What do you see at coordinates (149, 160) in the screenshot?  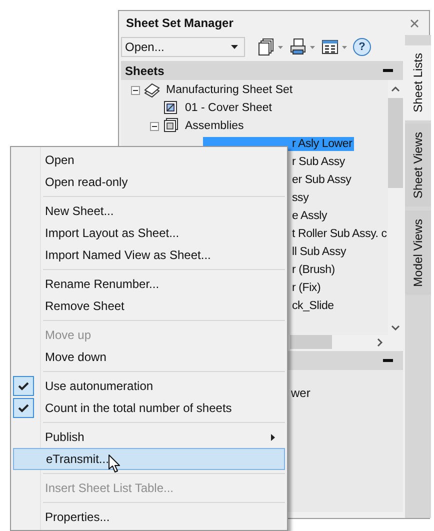 I see `menu-item: Open` at bounding box center [149, 160].